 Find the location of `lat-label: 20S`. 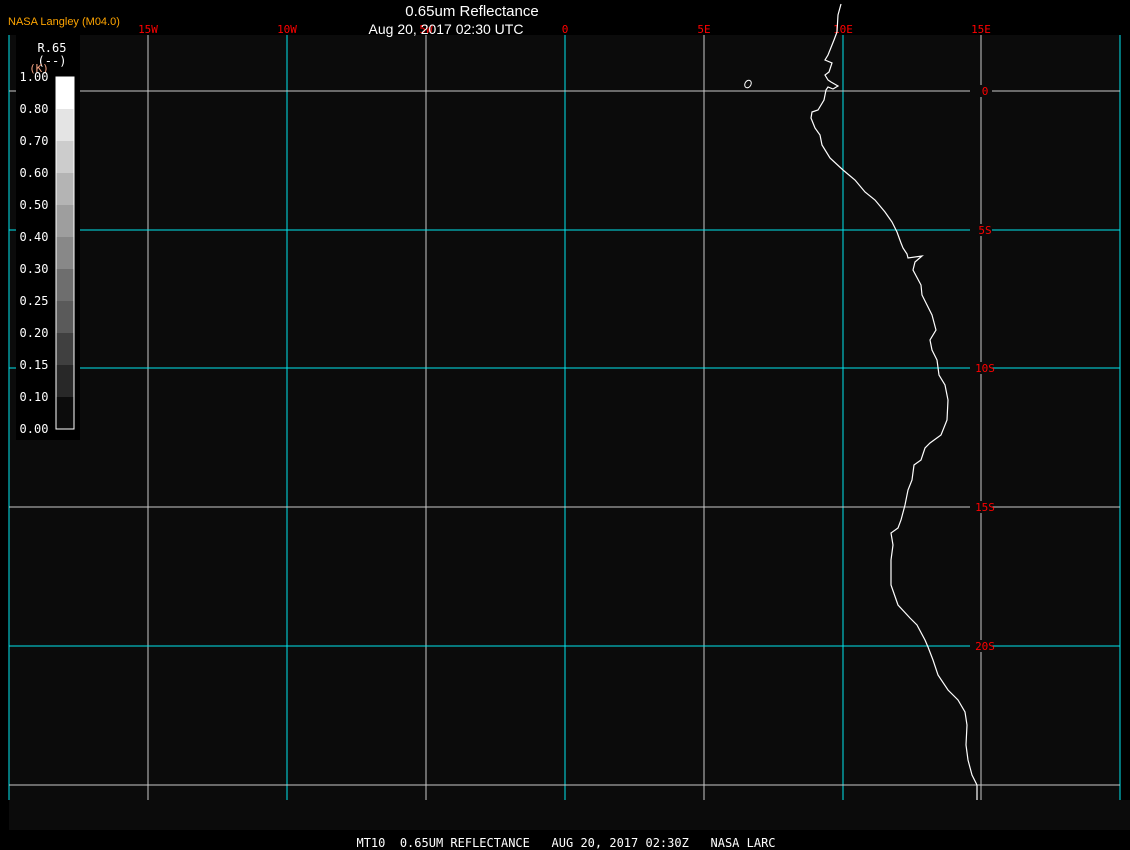

lat-label: 20S is located at coordinates (985, 646).